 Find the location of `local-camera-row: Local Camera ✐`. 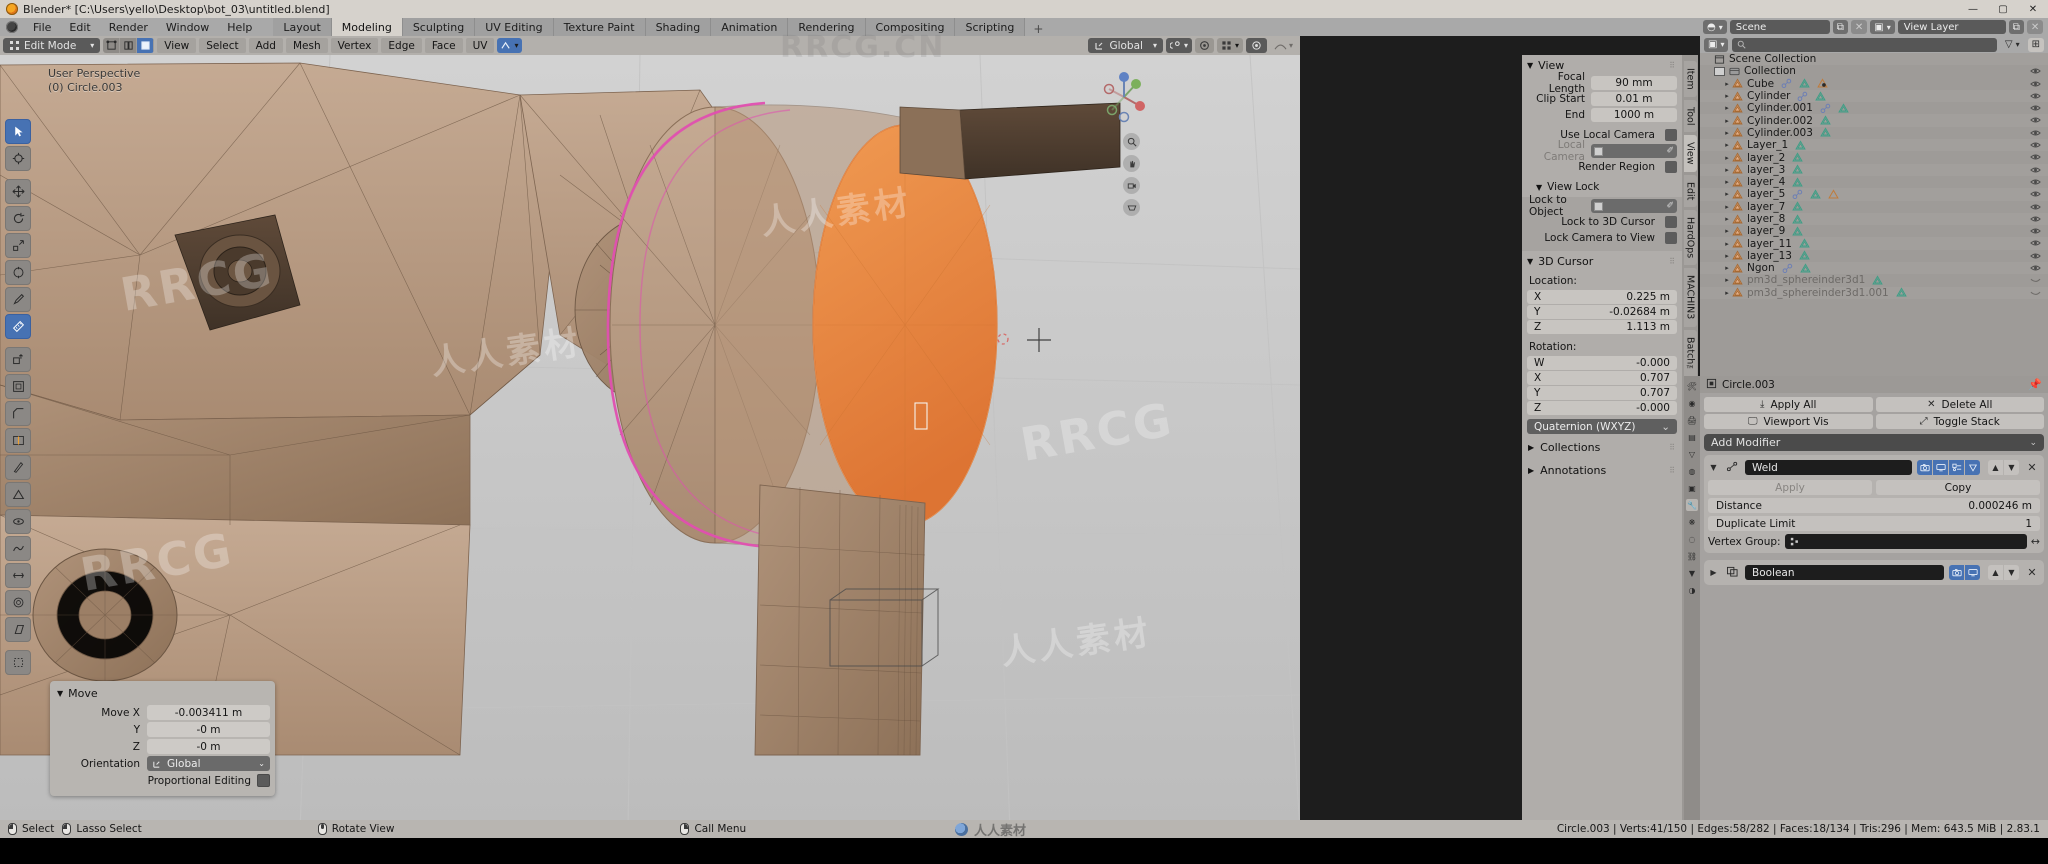

local-camera-row: Local Camera ✐ is located at coordinates (1602, 151).